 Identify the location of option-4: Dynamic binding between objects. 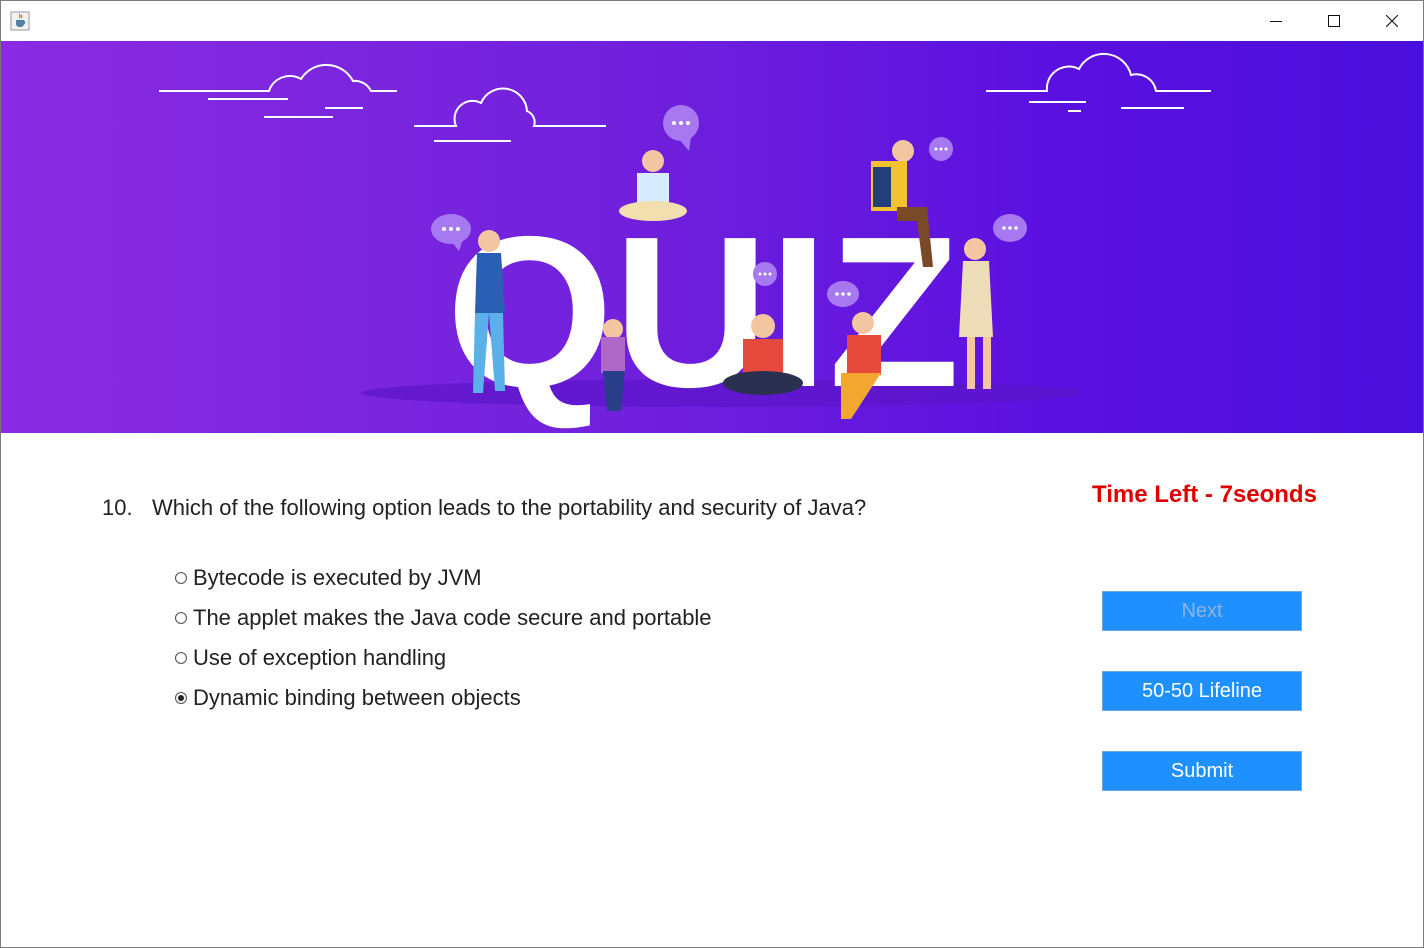
(348, 698).